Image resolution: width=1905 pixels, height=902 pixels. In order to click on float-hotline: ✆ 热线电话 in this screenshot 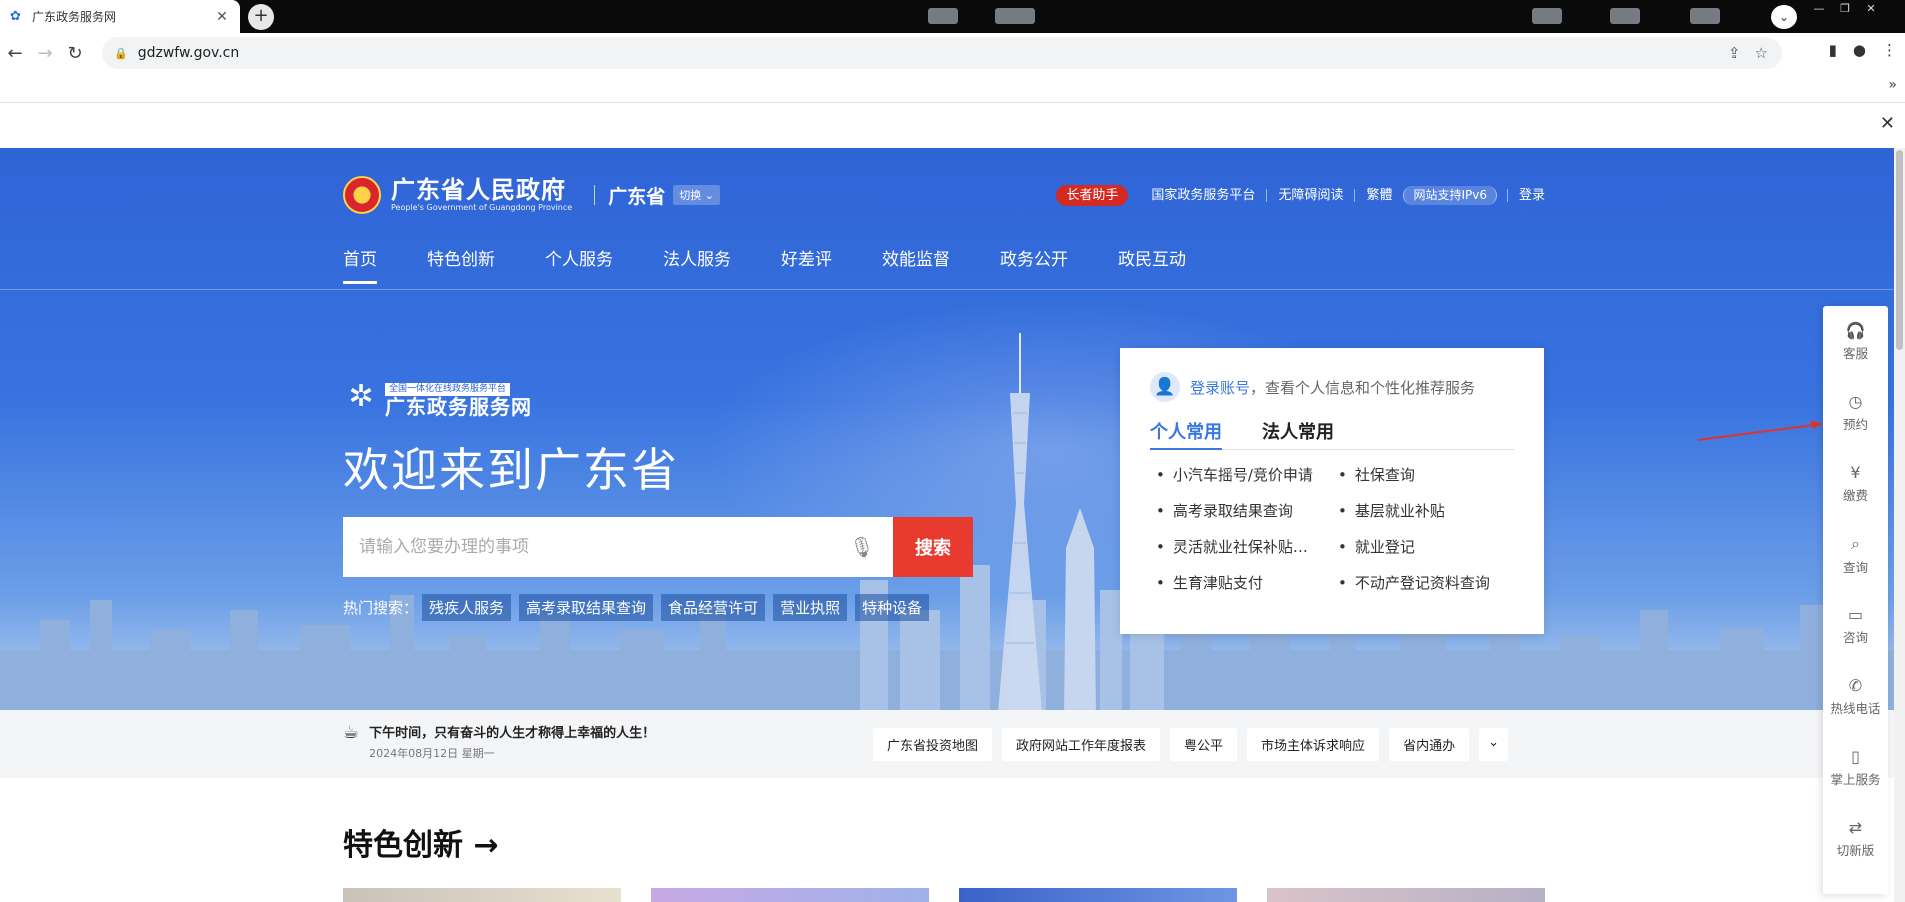, I will do `click(1855, 696)`.